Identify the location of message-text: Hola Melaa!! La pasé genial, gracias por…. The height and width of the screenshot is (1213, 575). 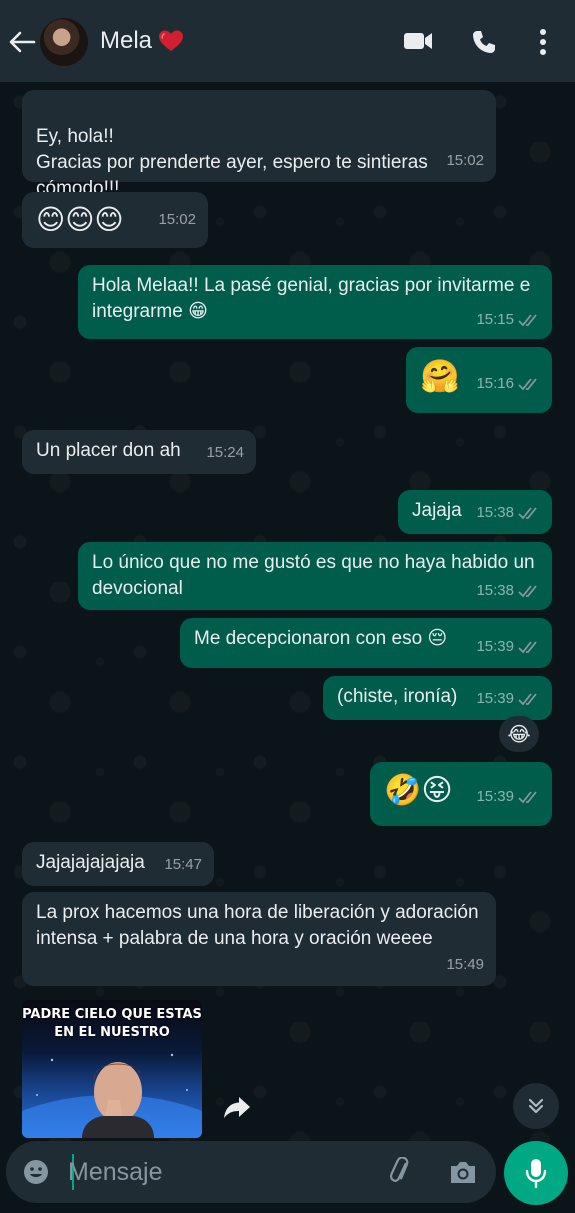
(311, 298).